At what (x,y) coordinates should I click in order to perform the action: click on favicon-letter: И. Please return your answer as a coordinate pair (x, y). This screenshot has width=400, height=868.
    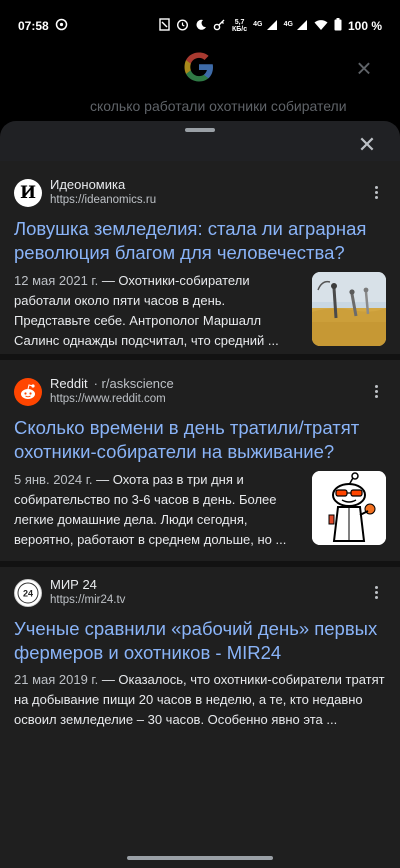
    Looking at the image, I should click on (28, 192).